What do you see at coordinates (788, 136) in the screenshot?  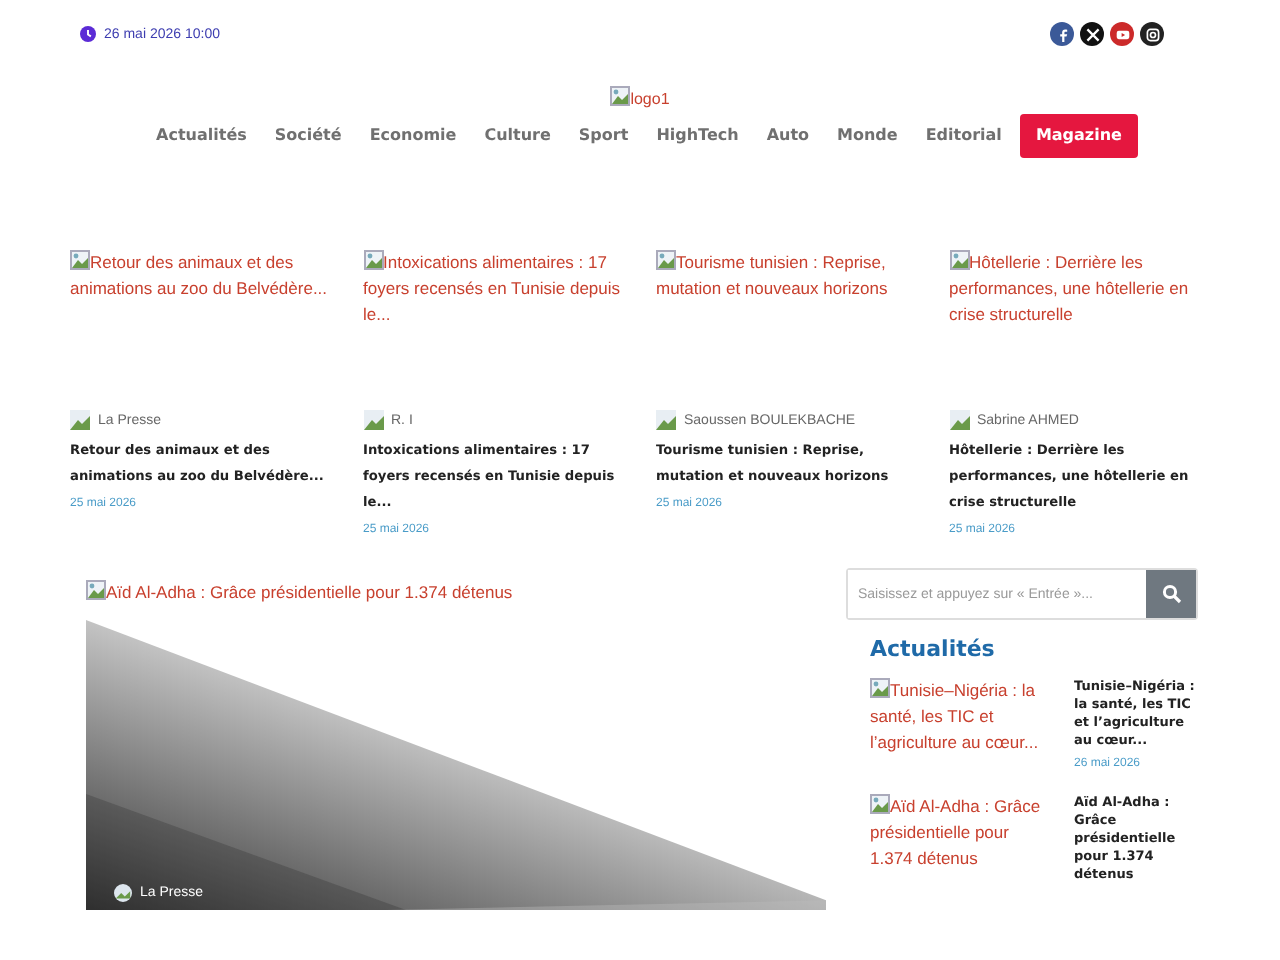 I see `nav-link: Auto` at bounding box center [788, 136].